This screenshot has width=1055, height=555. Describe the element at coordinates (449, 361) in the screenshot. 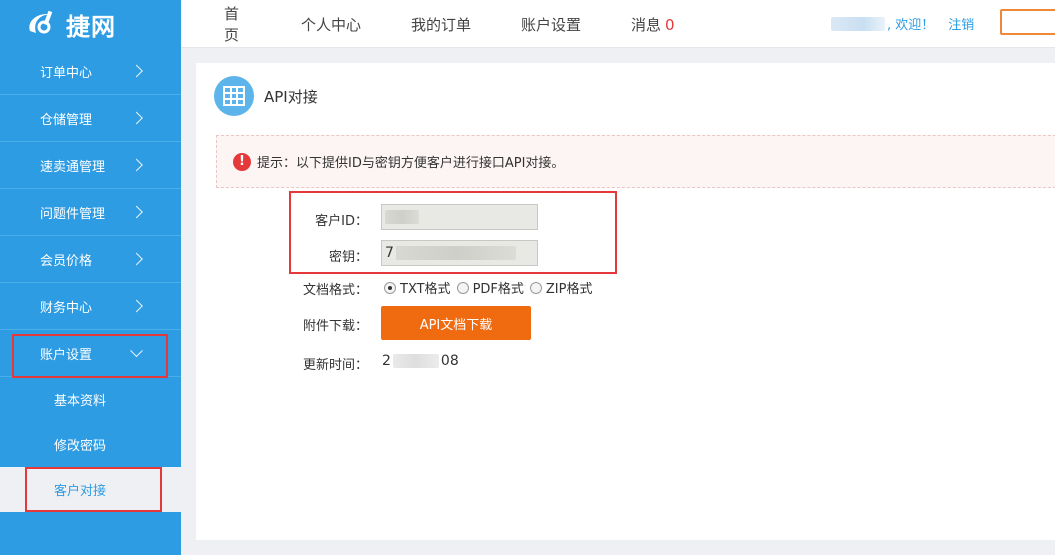

I see `update-time-suffix: 08` at that location.